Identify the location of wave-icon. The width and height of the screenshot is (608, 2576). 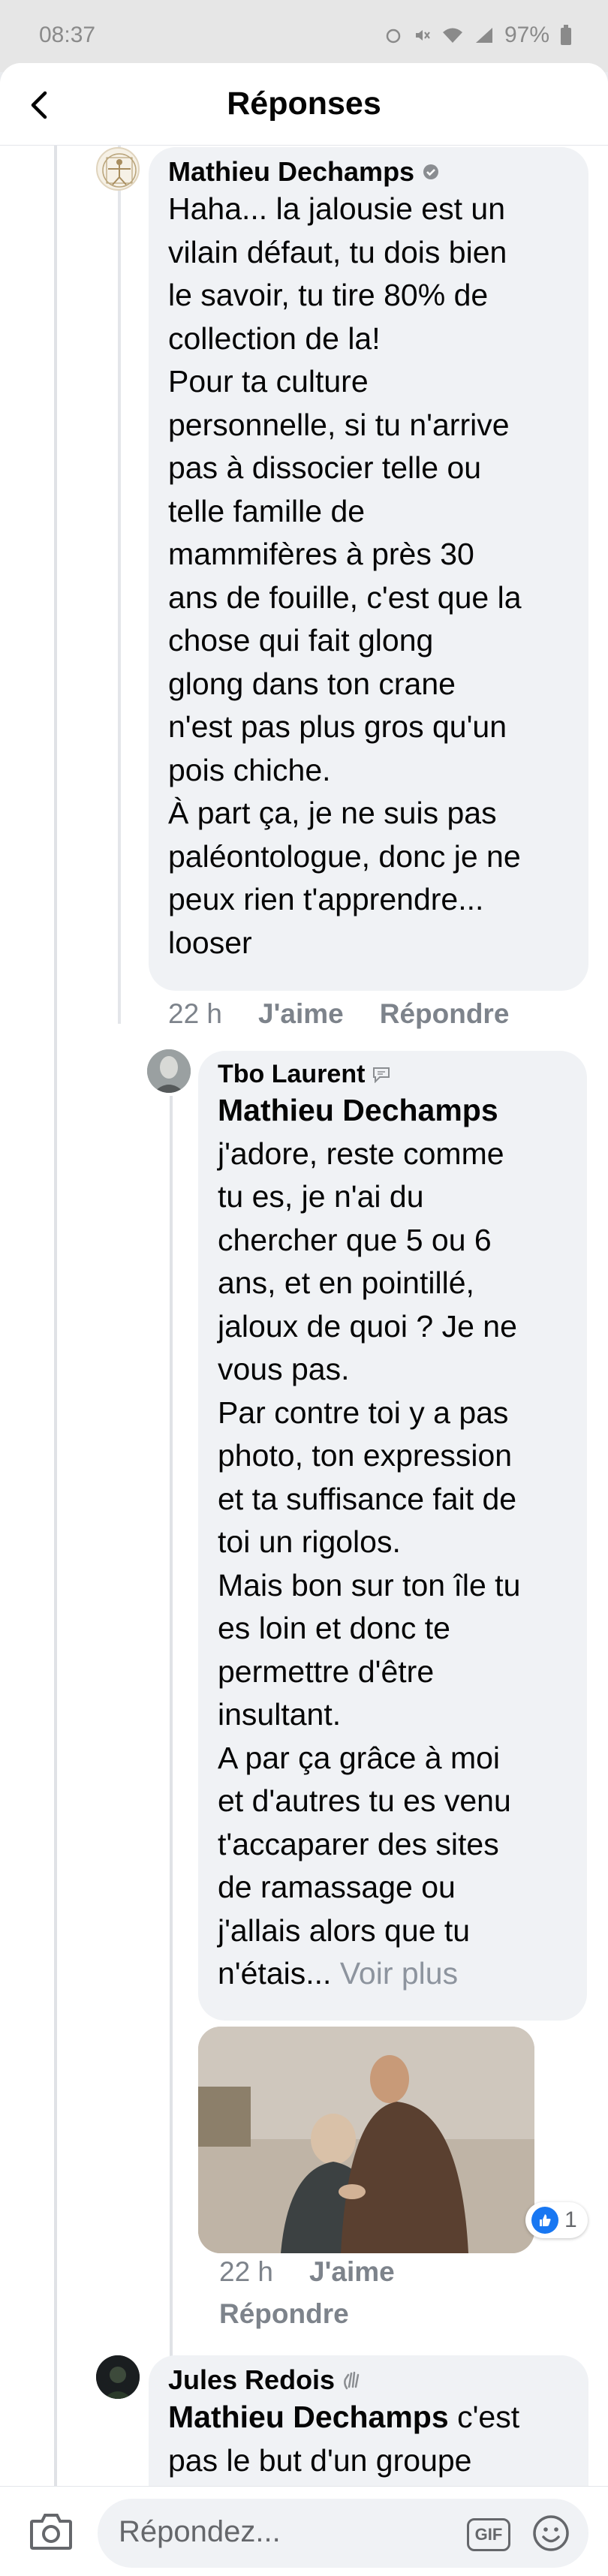
(352, 2380).